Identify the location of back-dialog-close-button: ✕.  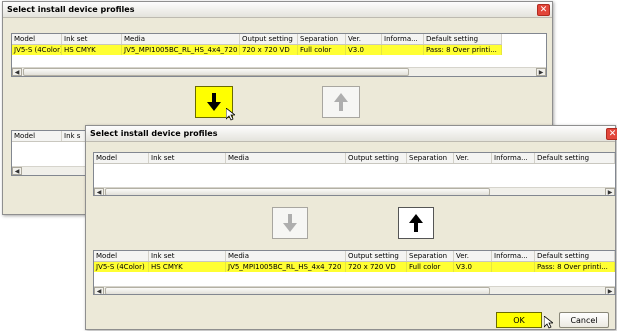
(543, 10).